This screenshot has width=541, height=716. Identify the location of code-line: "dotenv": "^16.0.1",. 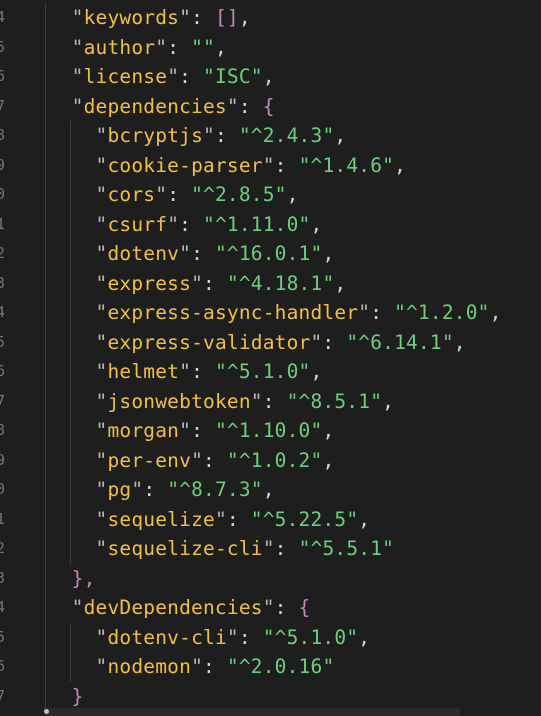
(270, 254).